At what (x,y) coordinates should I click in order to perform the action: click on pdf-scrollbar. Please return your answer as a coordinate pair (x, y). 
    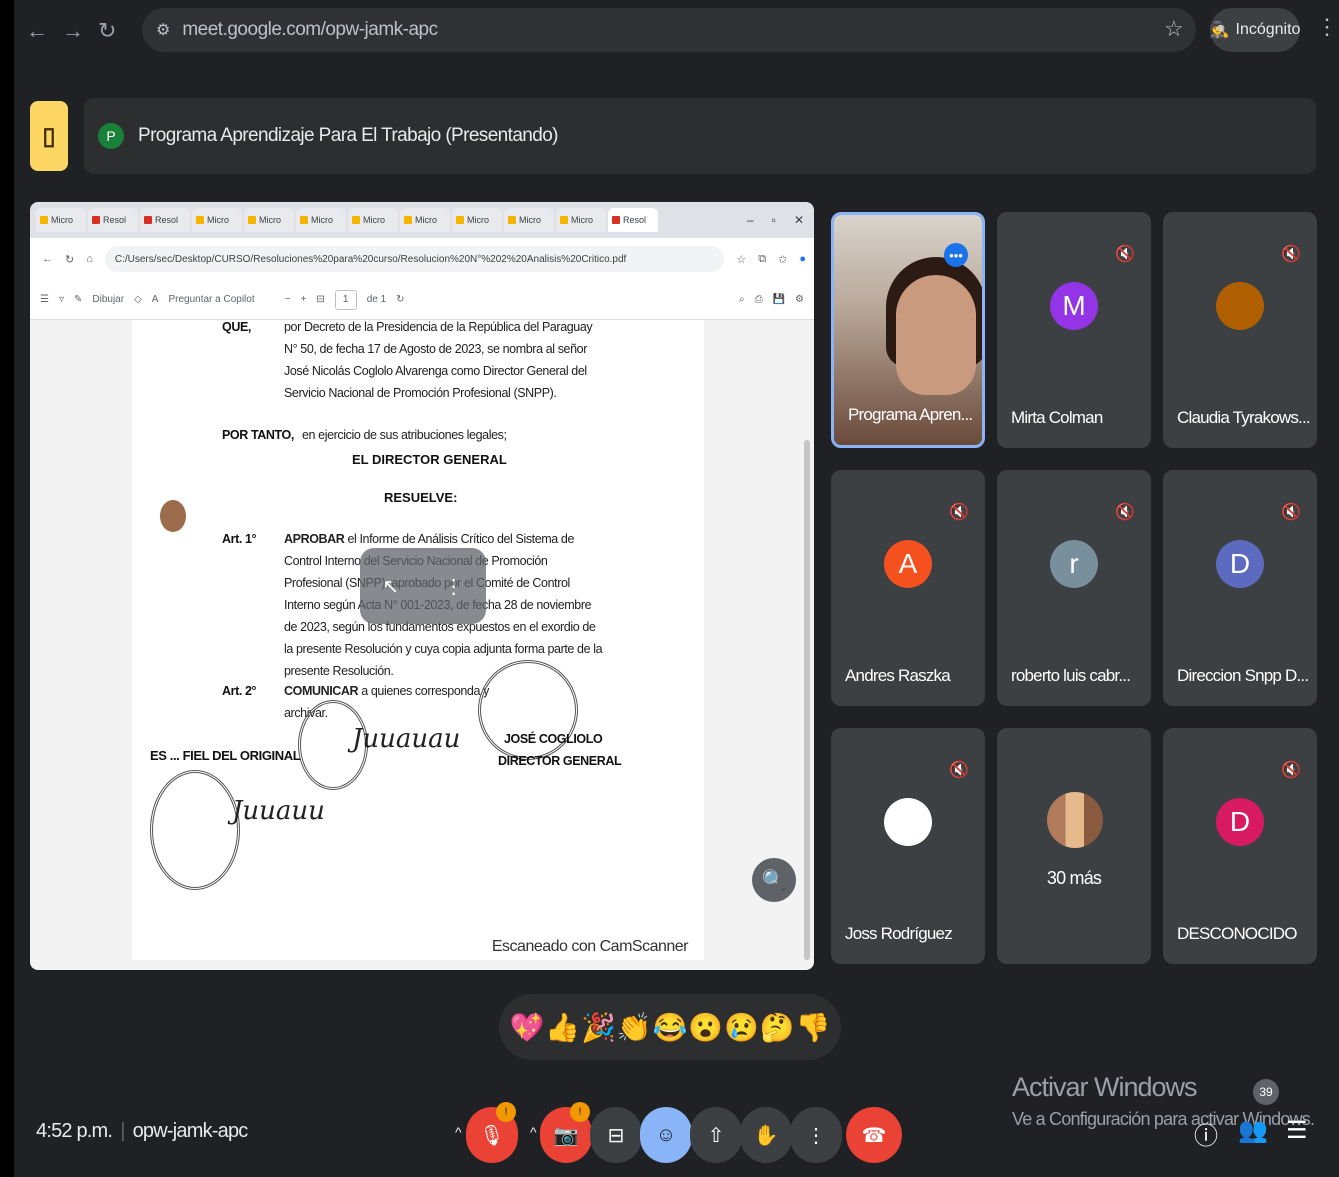
    Looking at the image, I should click on (807, 700).